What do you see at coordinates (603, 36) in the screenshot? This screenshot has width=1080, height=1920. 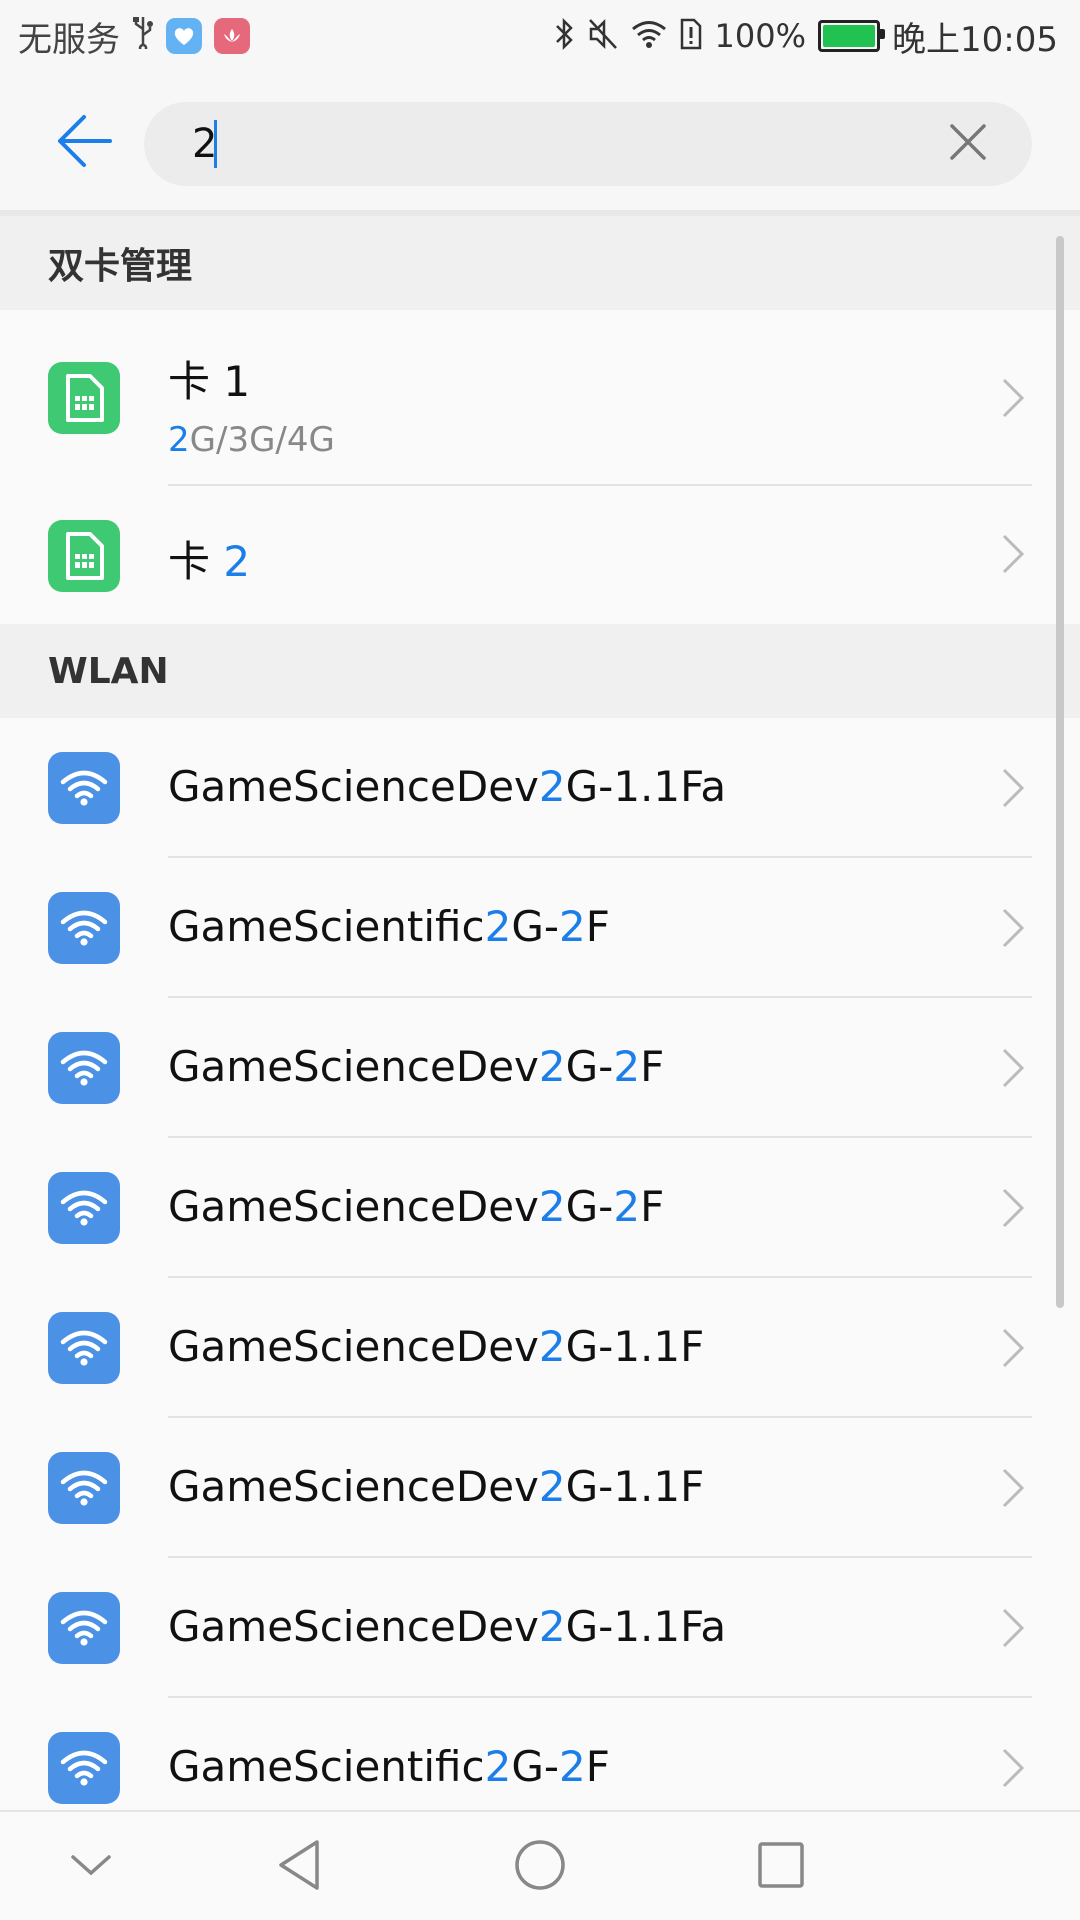 I see `mute-icon` at bounding box center [603, 36].